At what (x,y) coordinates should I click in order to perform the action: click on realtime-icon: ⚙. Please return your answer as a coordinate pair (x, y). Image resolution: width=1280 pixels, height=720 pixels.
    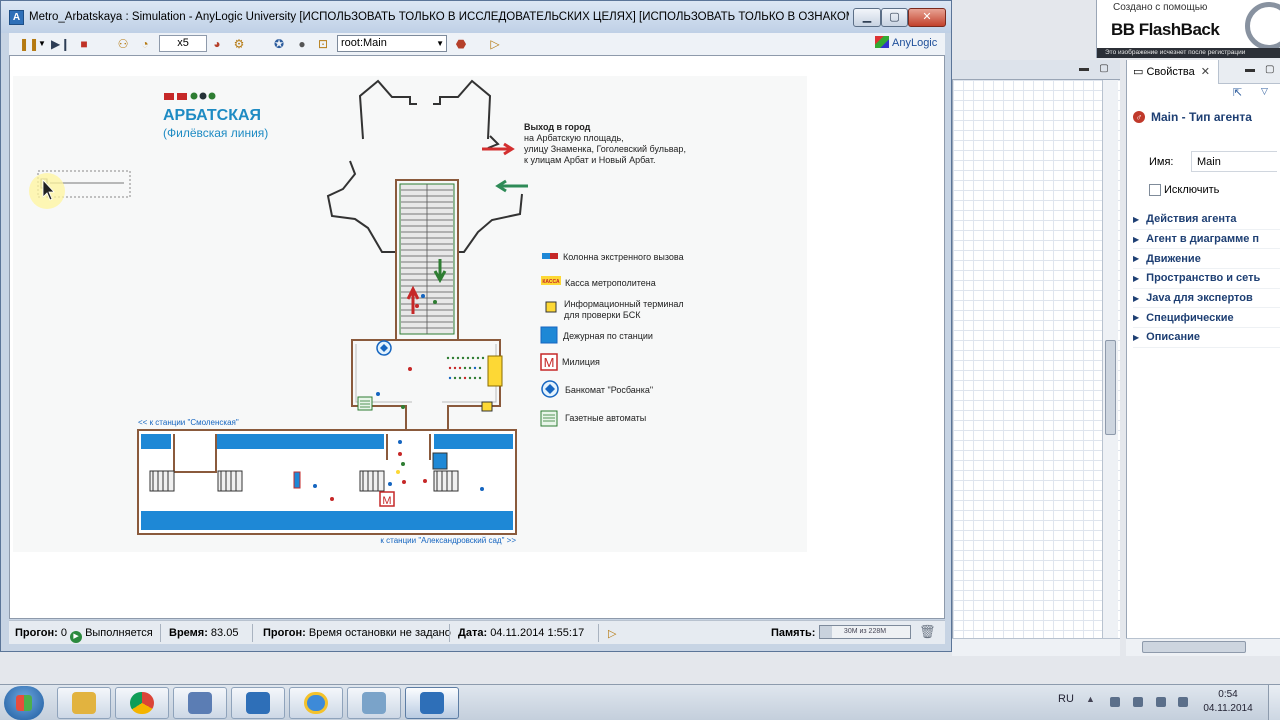
    Looking at the image, I should click on (239, 44).